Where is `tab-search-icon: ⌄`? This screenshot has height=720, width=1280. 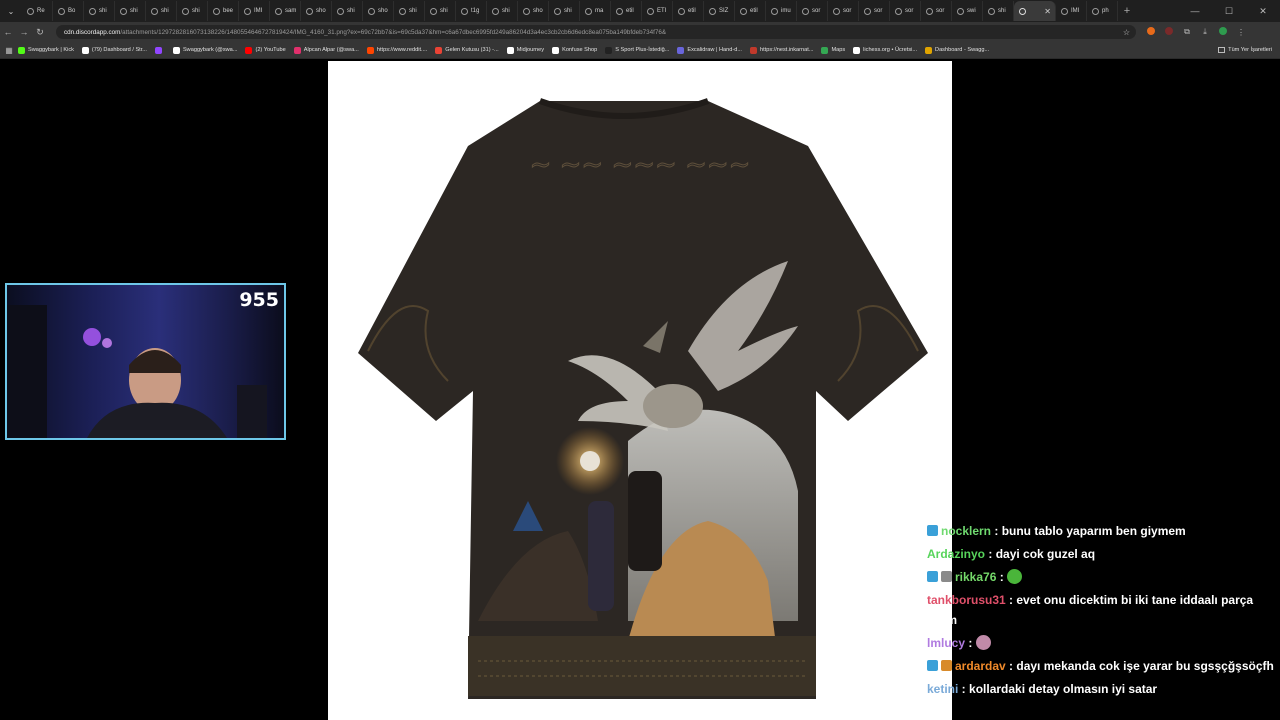
tab-search-icon: ⌄ is located at coordinates (11, 11).